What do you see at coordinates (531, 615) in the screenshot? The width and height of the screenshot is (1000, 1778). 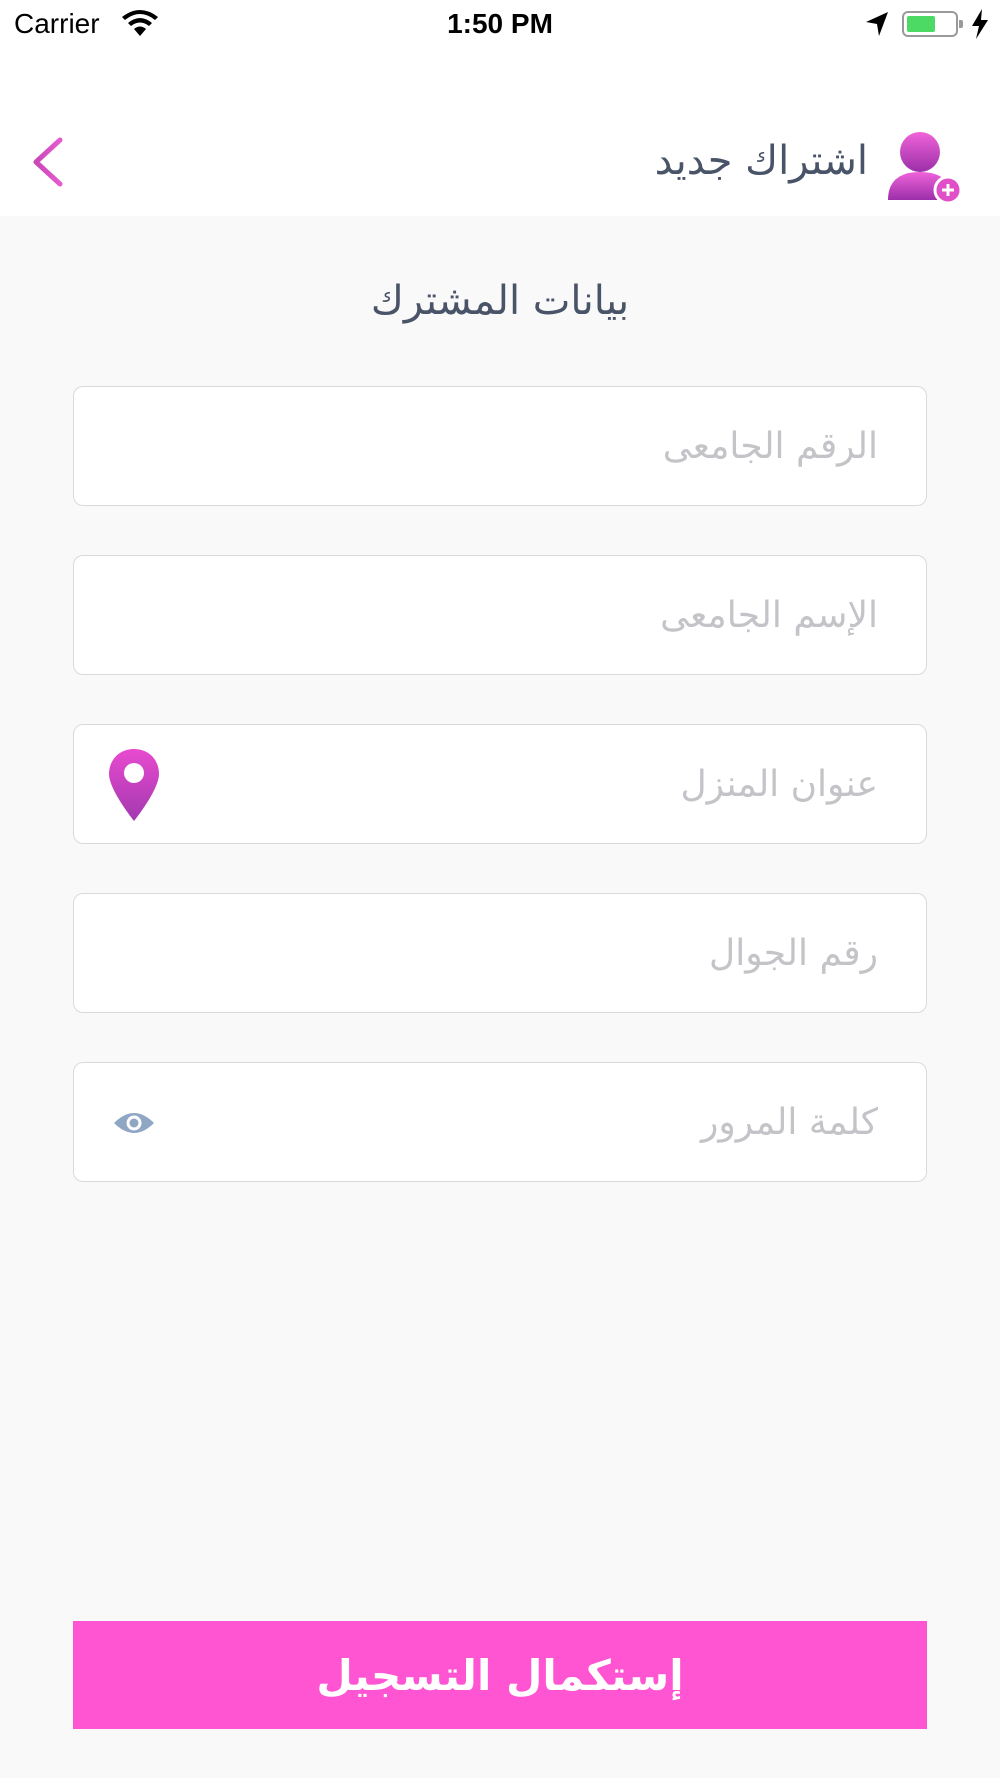 I see `university-name-input` at bounding box center [531, 615].